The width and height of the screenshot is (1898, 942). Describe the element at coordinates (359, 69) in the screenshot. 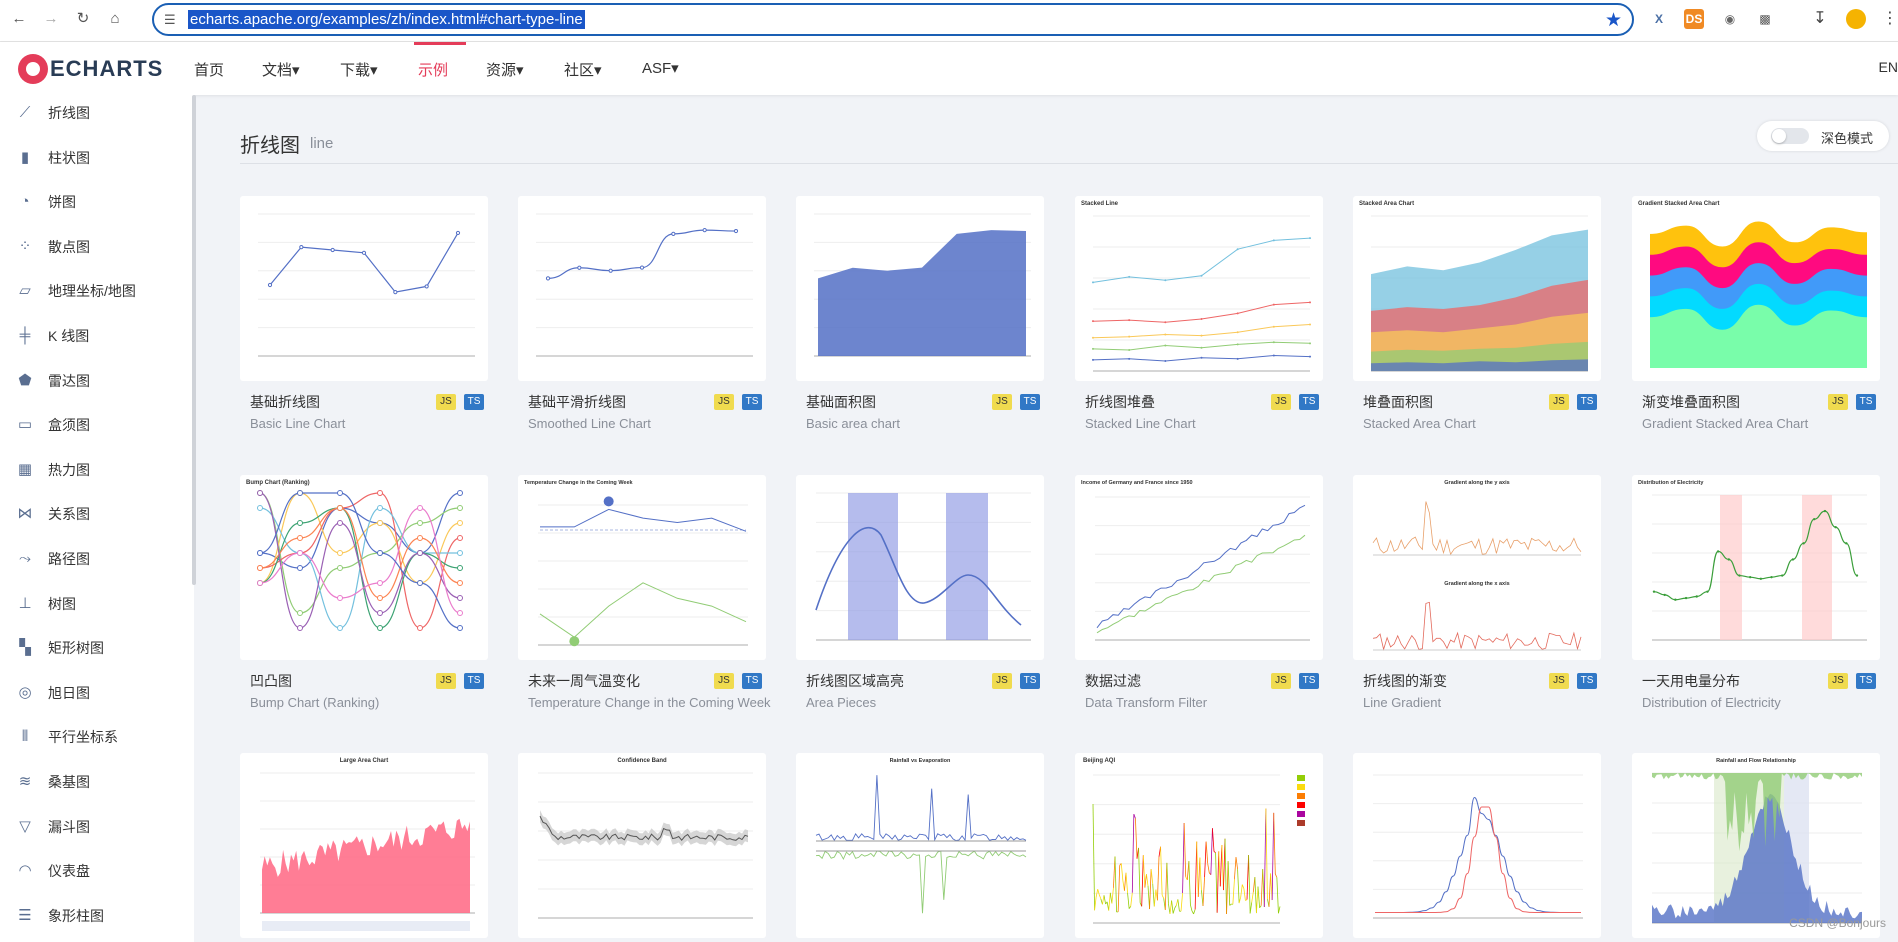

I see `nav-download: 下载▾` at that location.